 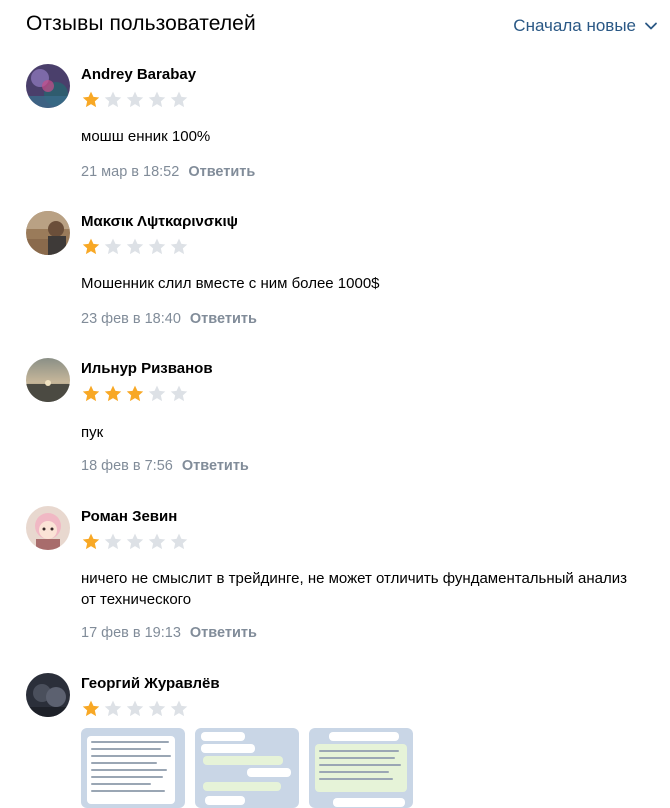 What do you see at coordinates (131, 633) in the screenshot?
I see `review-date: 17 фев в 19:13` at bounding box center [131, 633].